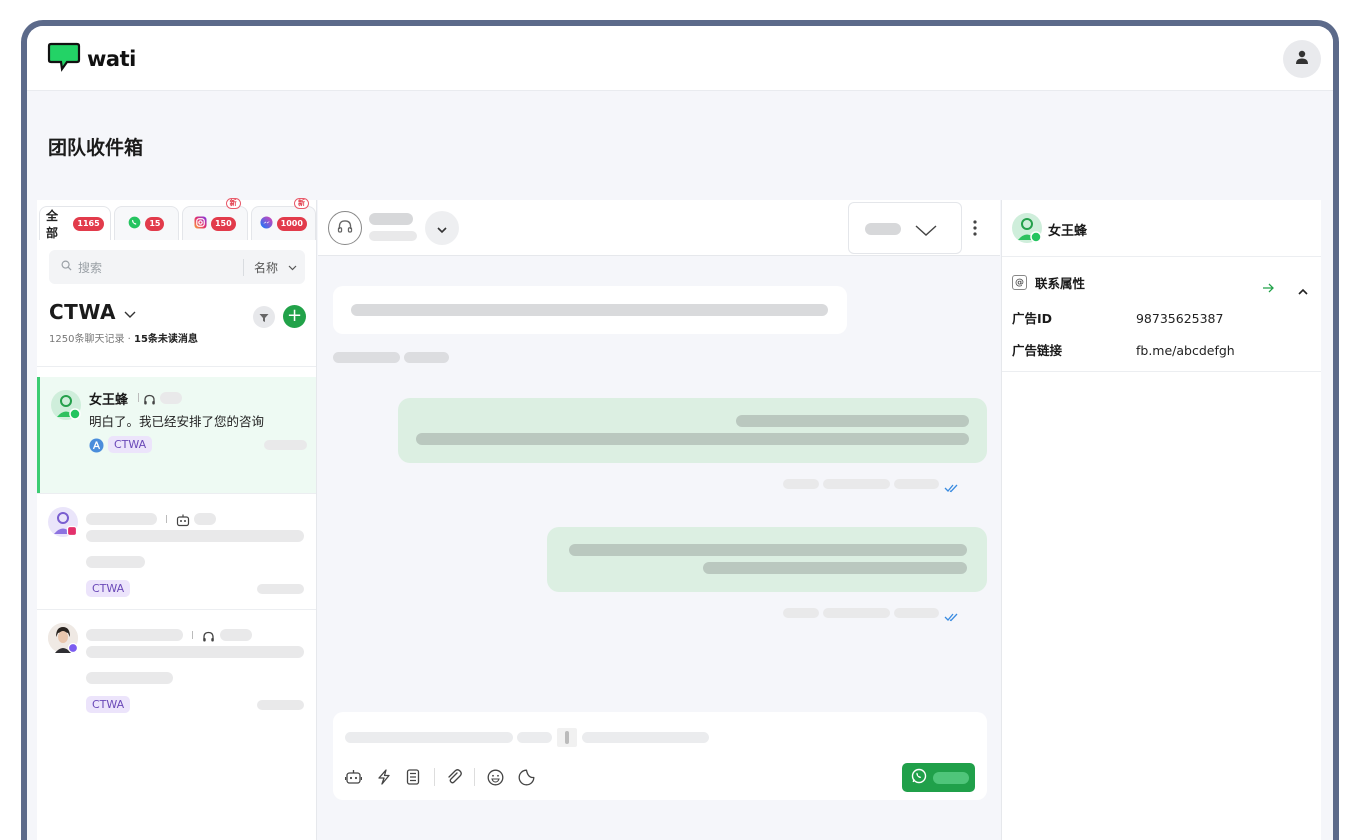 The width and height of the screenshot is (1361, 840). Describe the element at coordinates (1185, 350) in the screenshot. I see `attribute-value: fb.me/abcdefgh` at that location.